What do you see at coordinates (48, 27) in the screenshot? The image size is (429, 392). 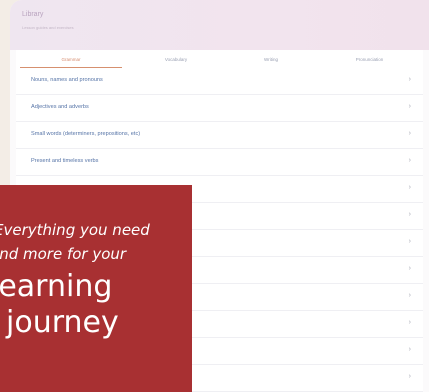 I see `page-subtitle: Lesson guides and exercises` at bounding box center [48, 27].